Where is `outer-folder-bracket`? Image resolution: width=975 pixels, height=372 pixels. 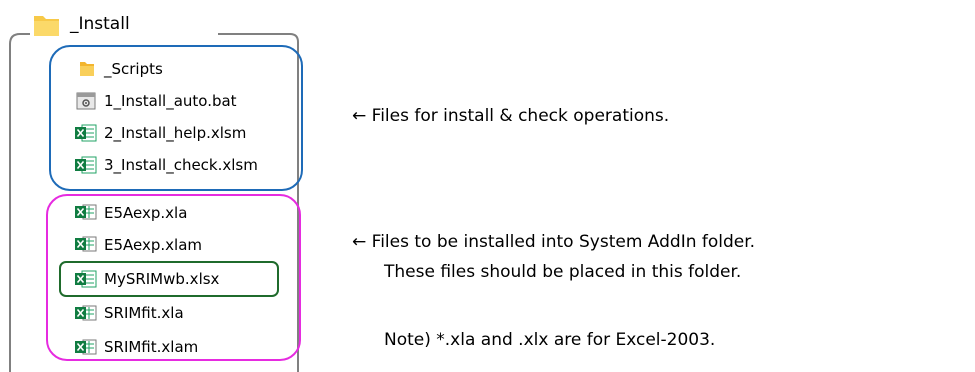 outer-folder-bracket is located at coordinates (19, 202).